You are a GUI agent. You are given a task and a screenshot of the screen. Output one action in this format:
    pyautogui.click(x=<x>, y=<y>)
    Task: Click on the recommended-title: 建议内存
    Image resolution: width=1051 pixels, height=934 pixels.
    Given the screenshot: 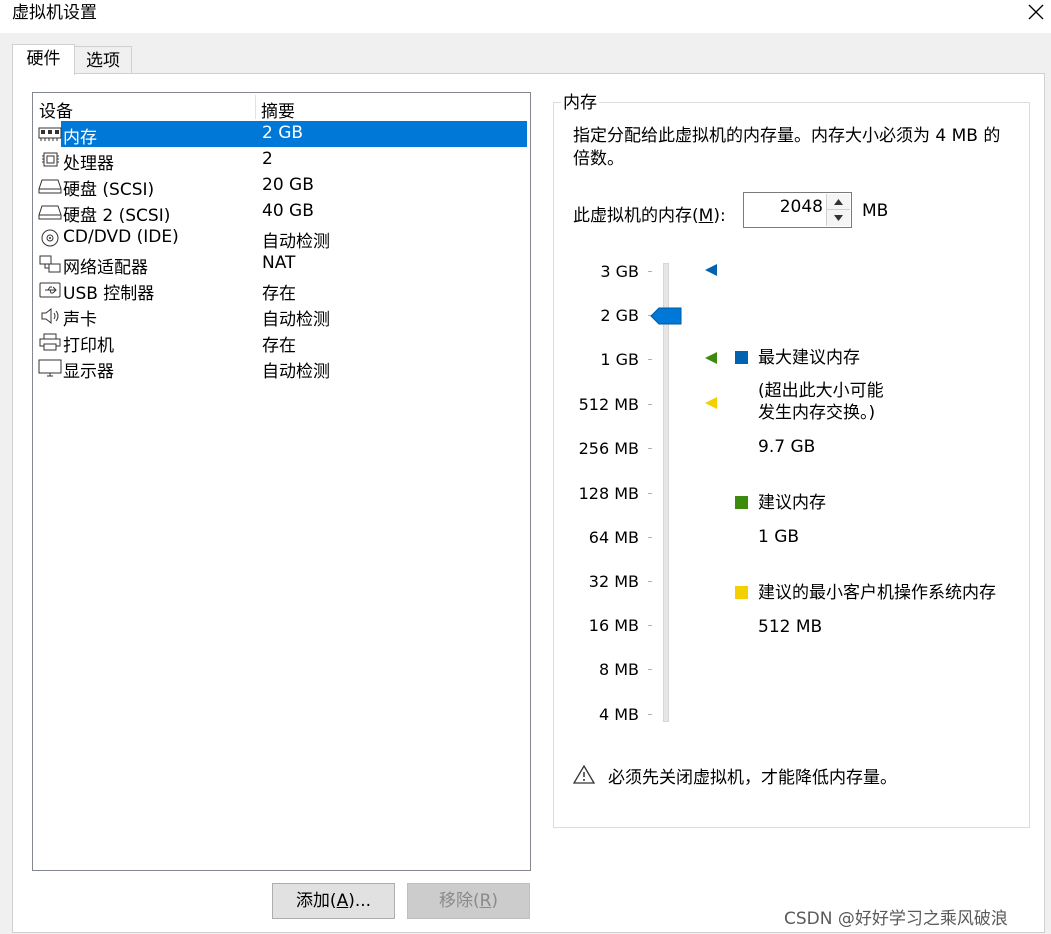 What is the action you would take?
    pyautogui.click(x=792, y=503)
    